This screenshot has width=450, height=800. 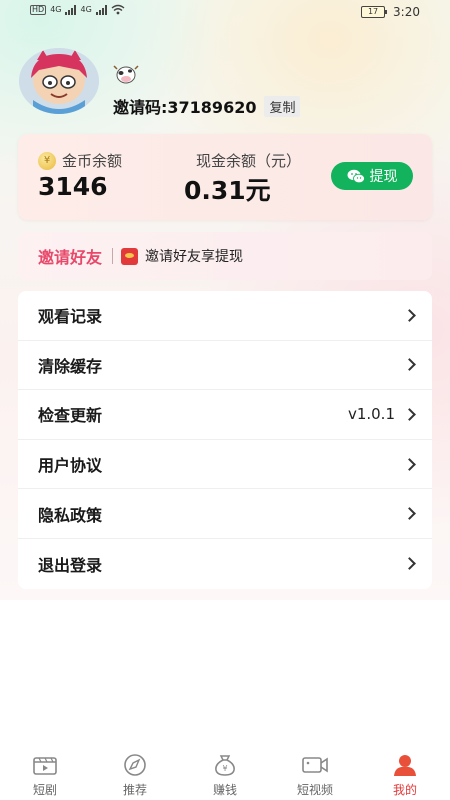 What do you see at coordinates (383, 177) in the screenshot?
I see `withdraw-label: 提现` at bounding box center [383, 177].